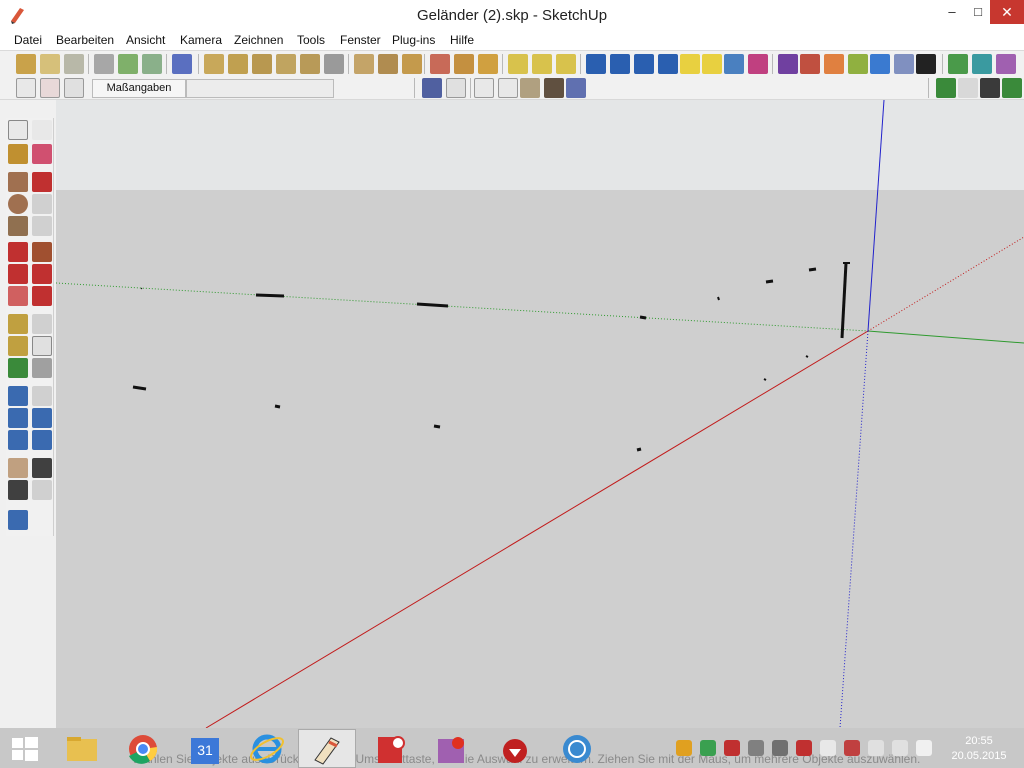 This screenshot has height=768, width=1024. I want to click on text-tool-icon, so click(42, 346).